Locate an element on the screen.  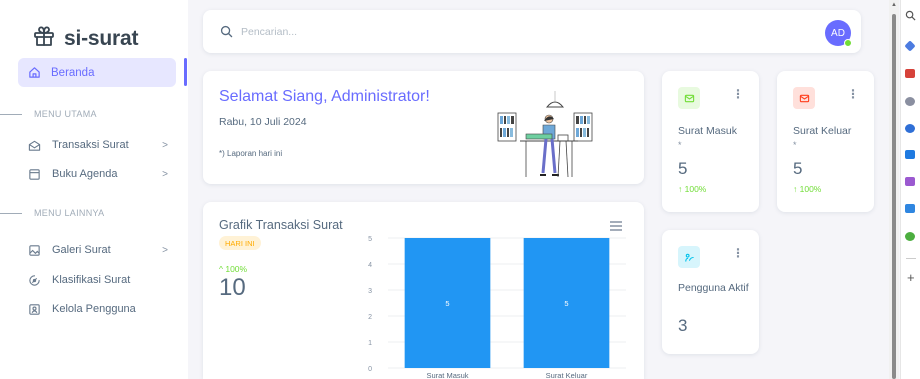
chart-title: Grafik Transaksi Surat is located at coordinates (281, 225).